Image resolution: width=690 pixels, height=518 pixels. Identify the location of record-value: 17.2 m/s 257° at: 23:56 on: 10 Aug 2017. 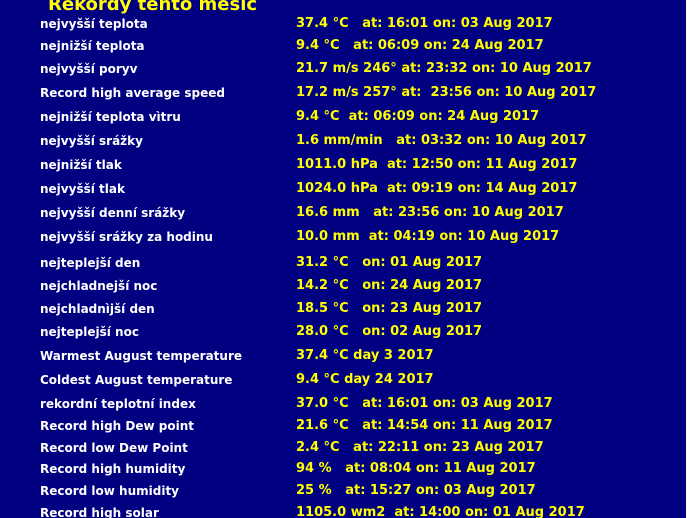
(446, 92).